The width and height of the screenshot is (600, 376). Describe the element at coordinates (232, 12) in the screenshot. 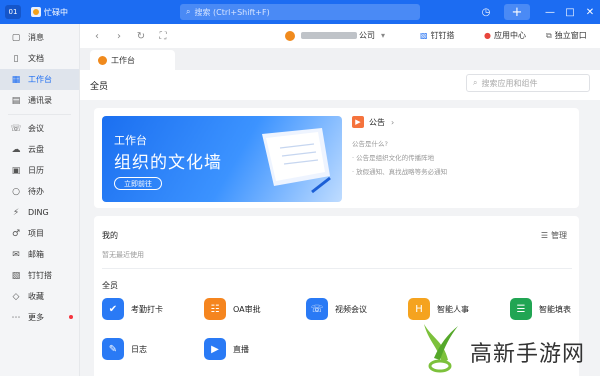

I see `global-search-placeholder: 搜索 (Ctrl+Shift+F)` at that location.